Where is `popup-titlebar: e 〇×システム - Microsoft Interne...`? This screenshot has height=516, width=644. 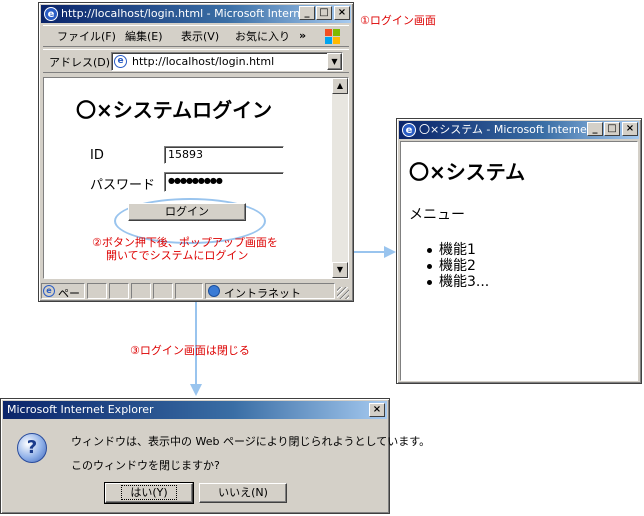
popup-titlebar: e 〇×システム - Microsoft Interne... is located at coordinates (519, 130).